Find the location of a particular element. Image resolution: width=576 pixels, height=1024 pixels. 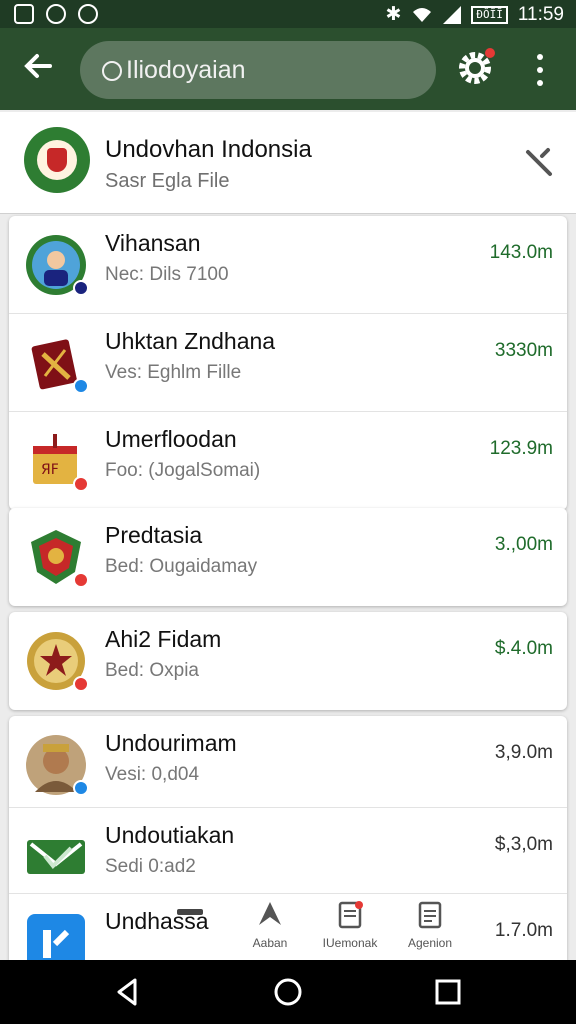

mail-icon is located at coordinates (56, 857).